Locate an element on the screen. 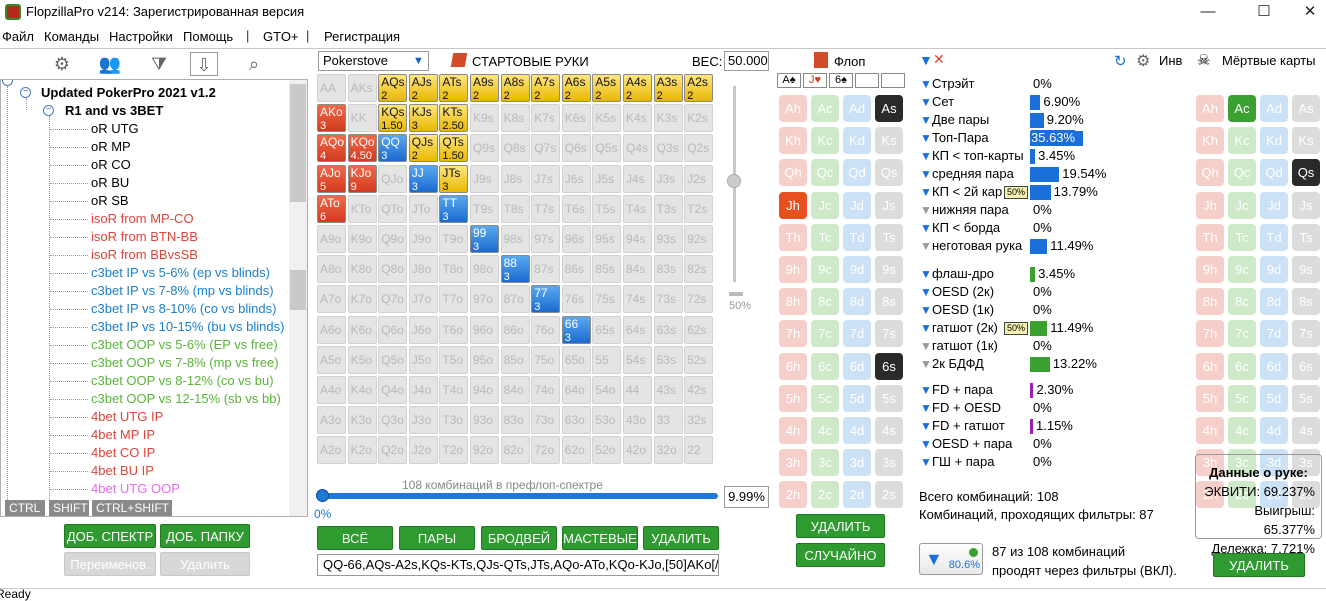  menu-commands: Команды is located at coordinates (71, 36).